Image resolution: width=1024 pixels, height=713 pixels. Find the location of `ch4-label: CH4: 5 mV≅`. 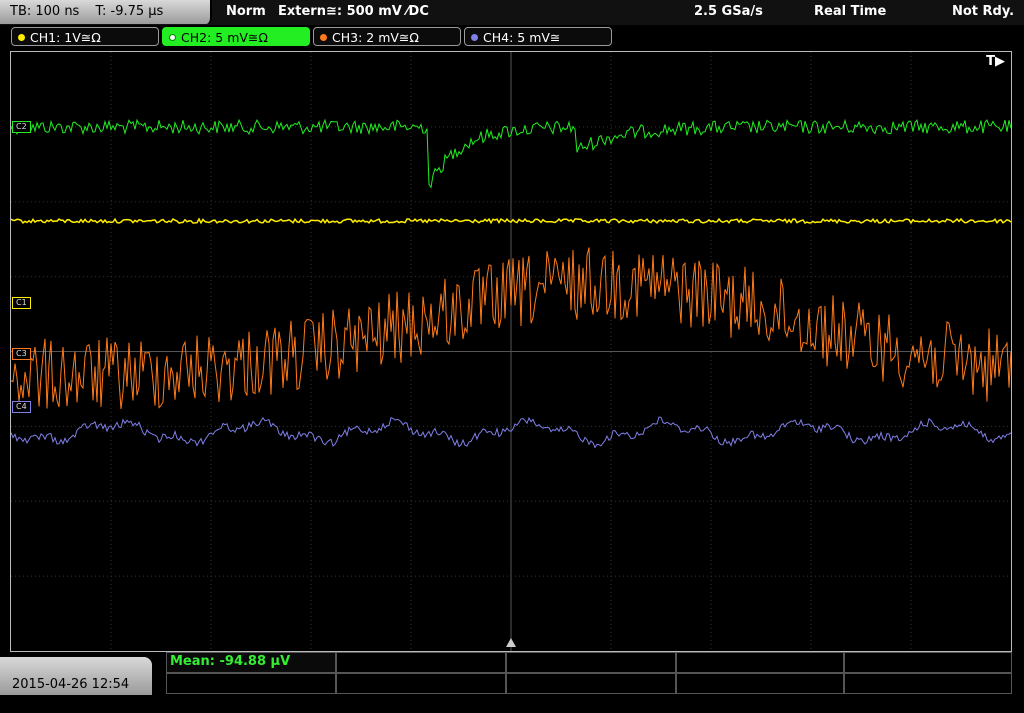

ch4-label: CH4: 5 mV≅ is located at coordinates (522, 37).